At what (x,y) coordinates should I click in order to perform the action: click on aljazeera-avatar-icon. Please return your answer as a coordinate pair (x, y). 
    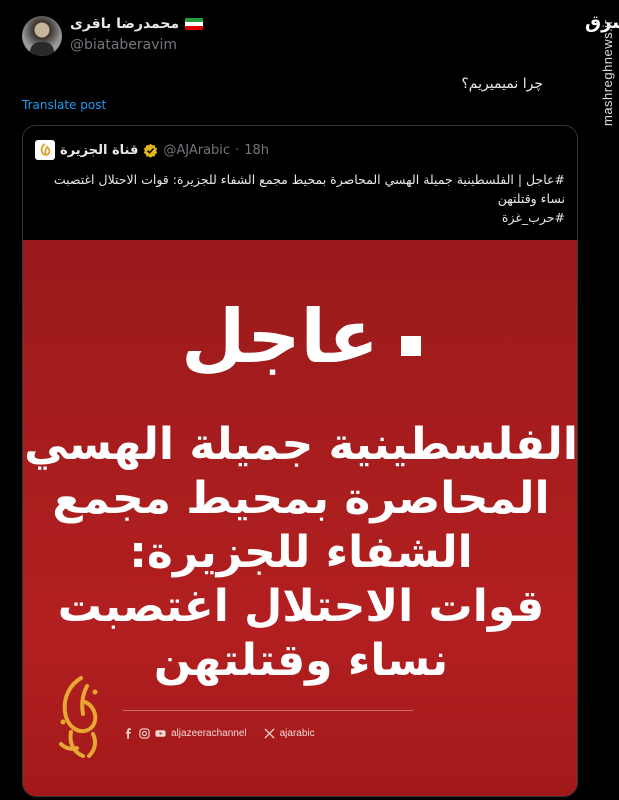
    Looking at the image, I should click on (45, 150).